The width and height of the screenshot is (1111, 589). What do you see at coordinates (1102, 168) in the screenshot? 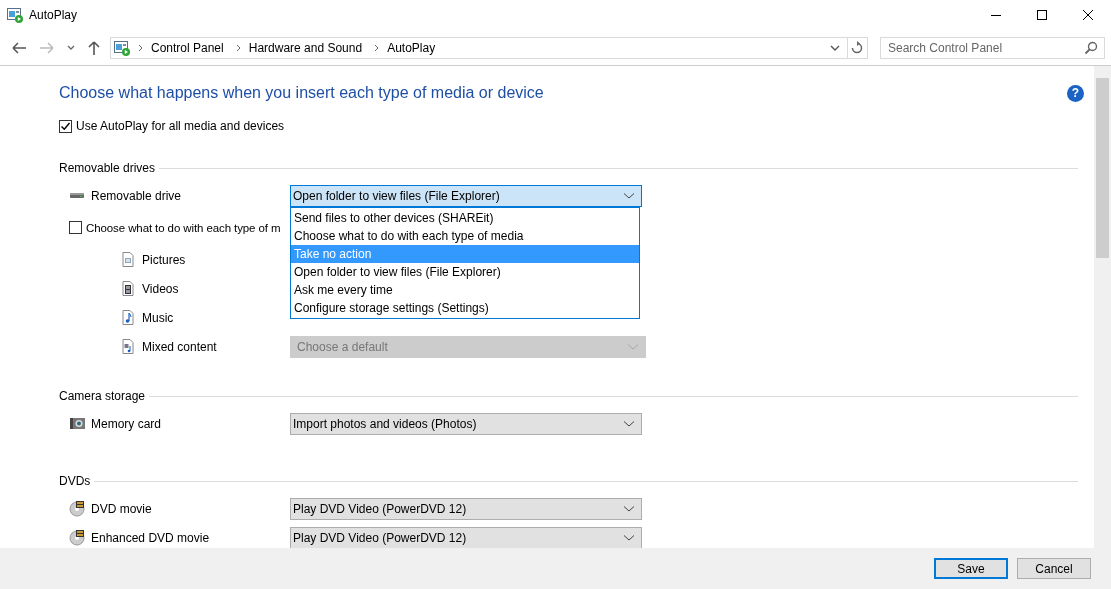
I see `scrollbar-thumb` at bounding box center [1102, 168].